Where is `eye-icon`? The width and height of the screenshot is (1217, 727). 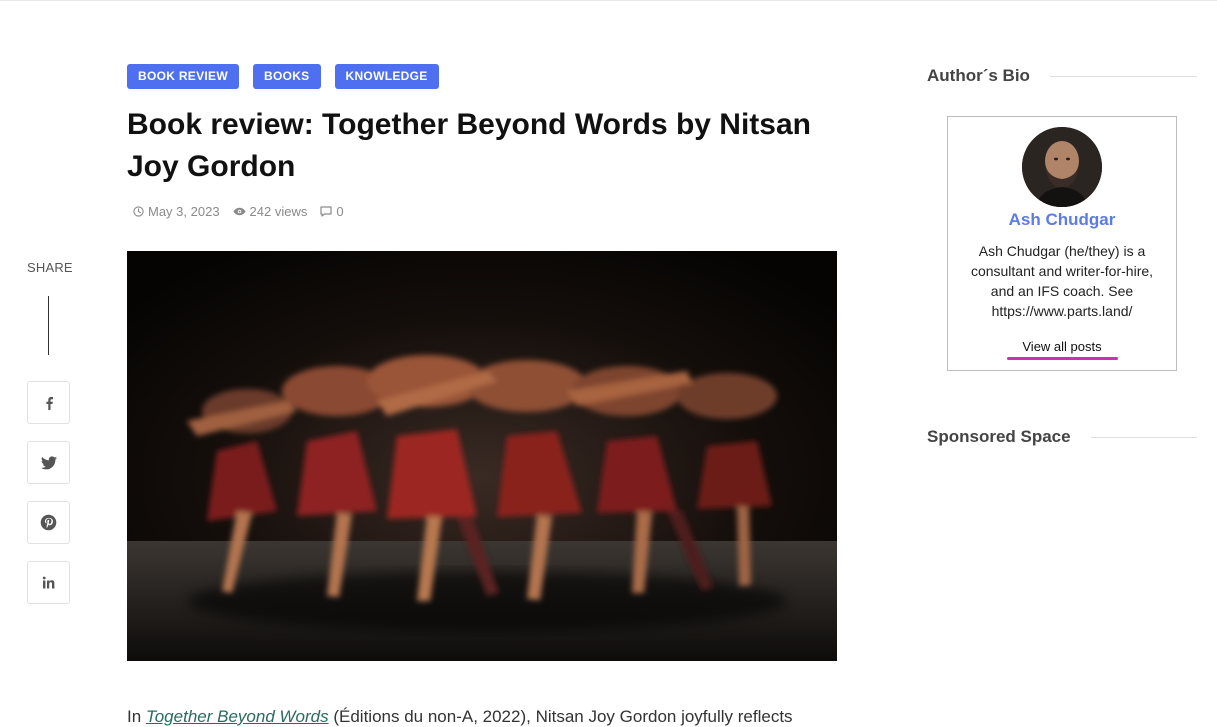 eye-icon is located at coordinates (239, 211).